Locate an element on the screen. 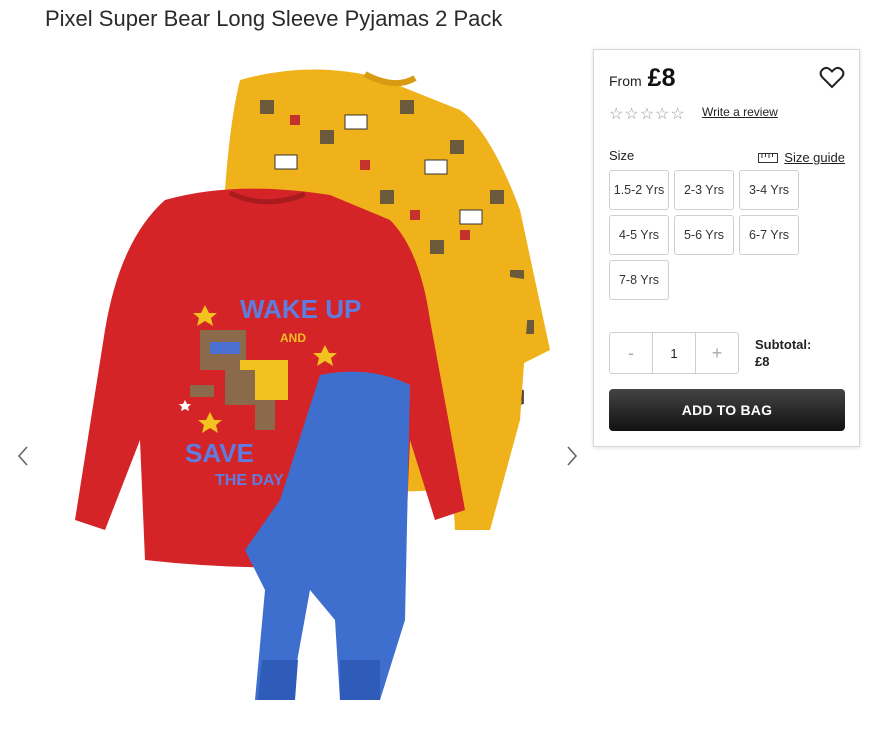 The width and height of the screenshot is (885, 739). size-option: 6-7 Yrs is located at coordinates (769, 235).